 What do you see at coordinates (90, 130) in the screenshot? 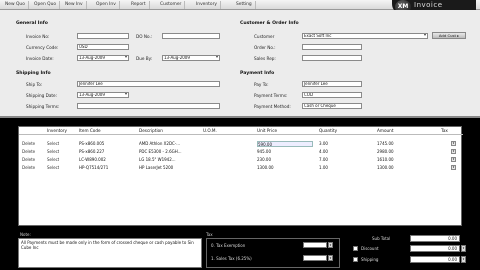
I see `col-item-code: Item Code` at bounding box center [90, 130].